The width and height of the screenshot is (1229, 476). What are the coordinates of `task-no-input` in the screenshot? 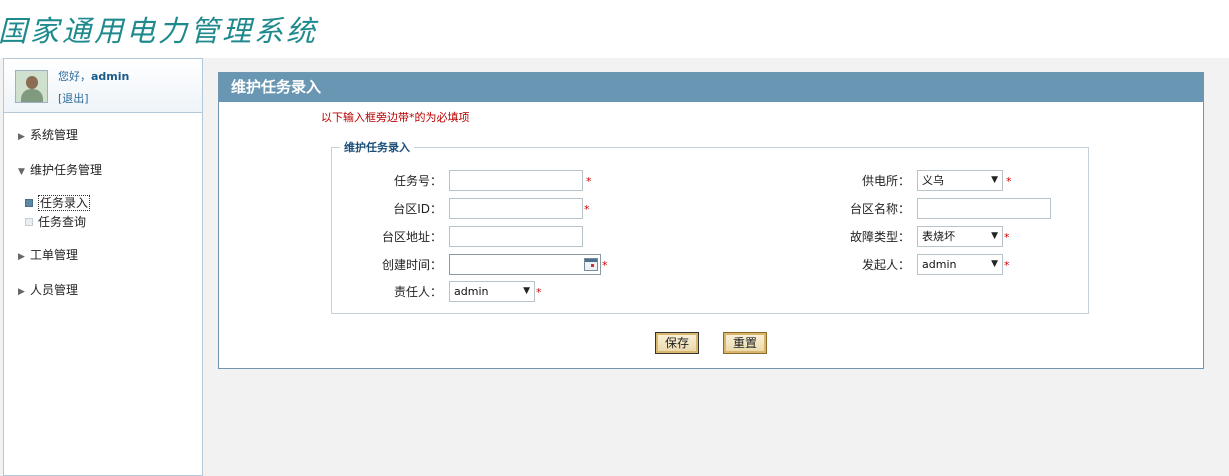 It's located at (516, 180).